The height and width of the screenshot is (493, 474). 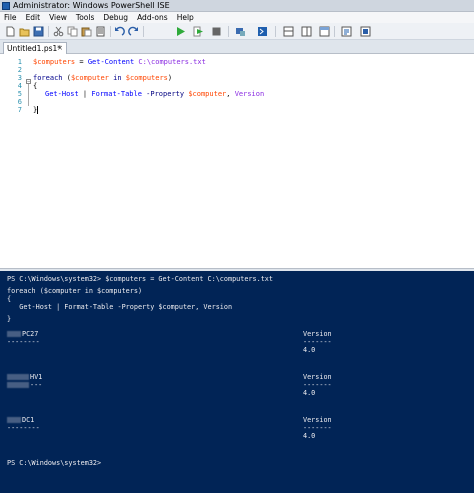 What do you see at coordinates (30, 334) in the screenshot?
I see `result-header: PC27` at bounding box center [30, 334].